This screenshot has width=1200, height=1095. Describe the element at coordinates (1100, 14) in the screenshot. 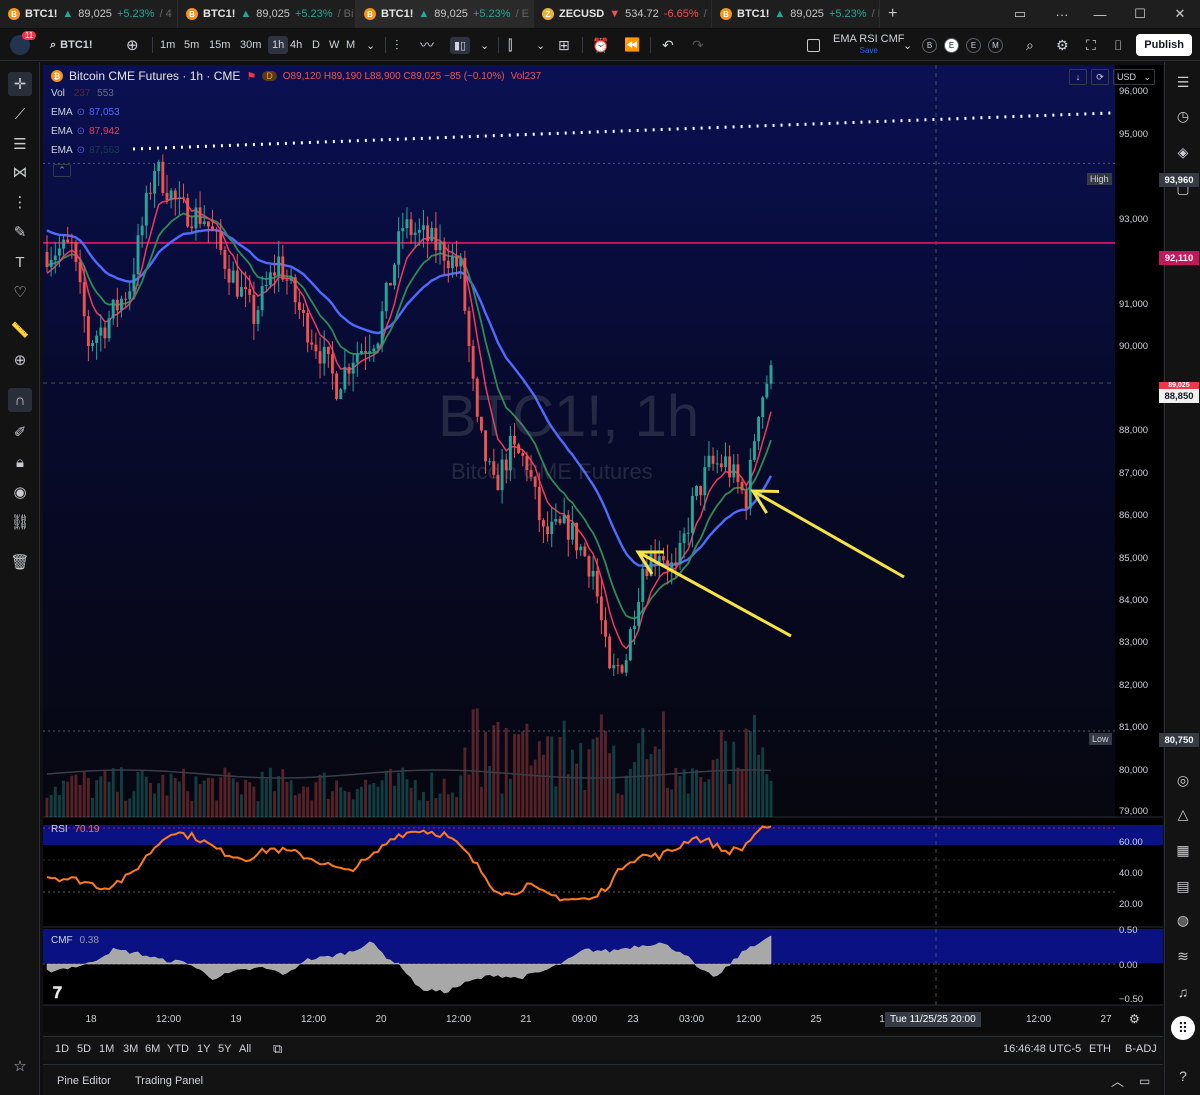

I see `minimize-icon: —` at that location.